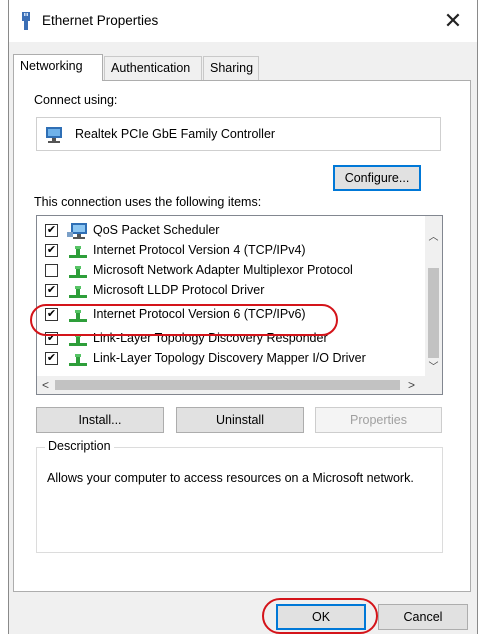  I want to click on properties-button: Properties, so click(378, 420).